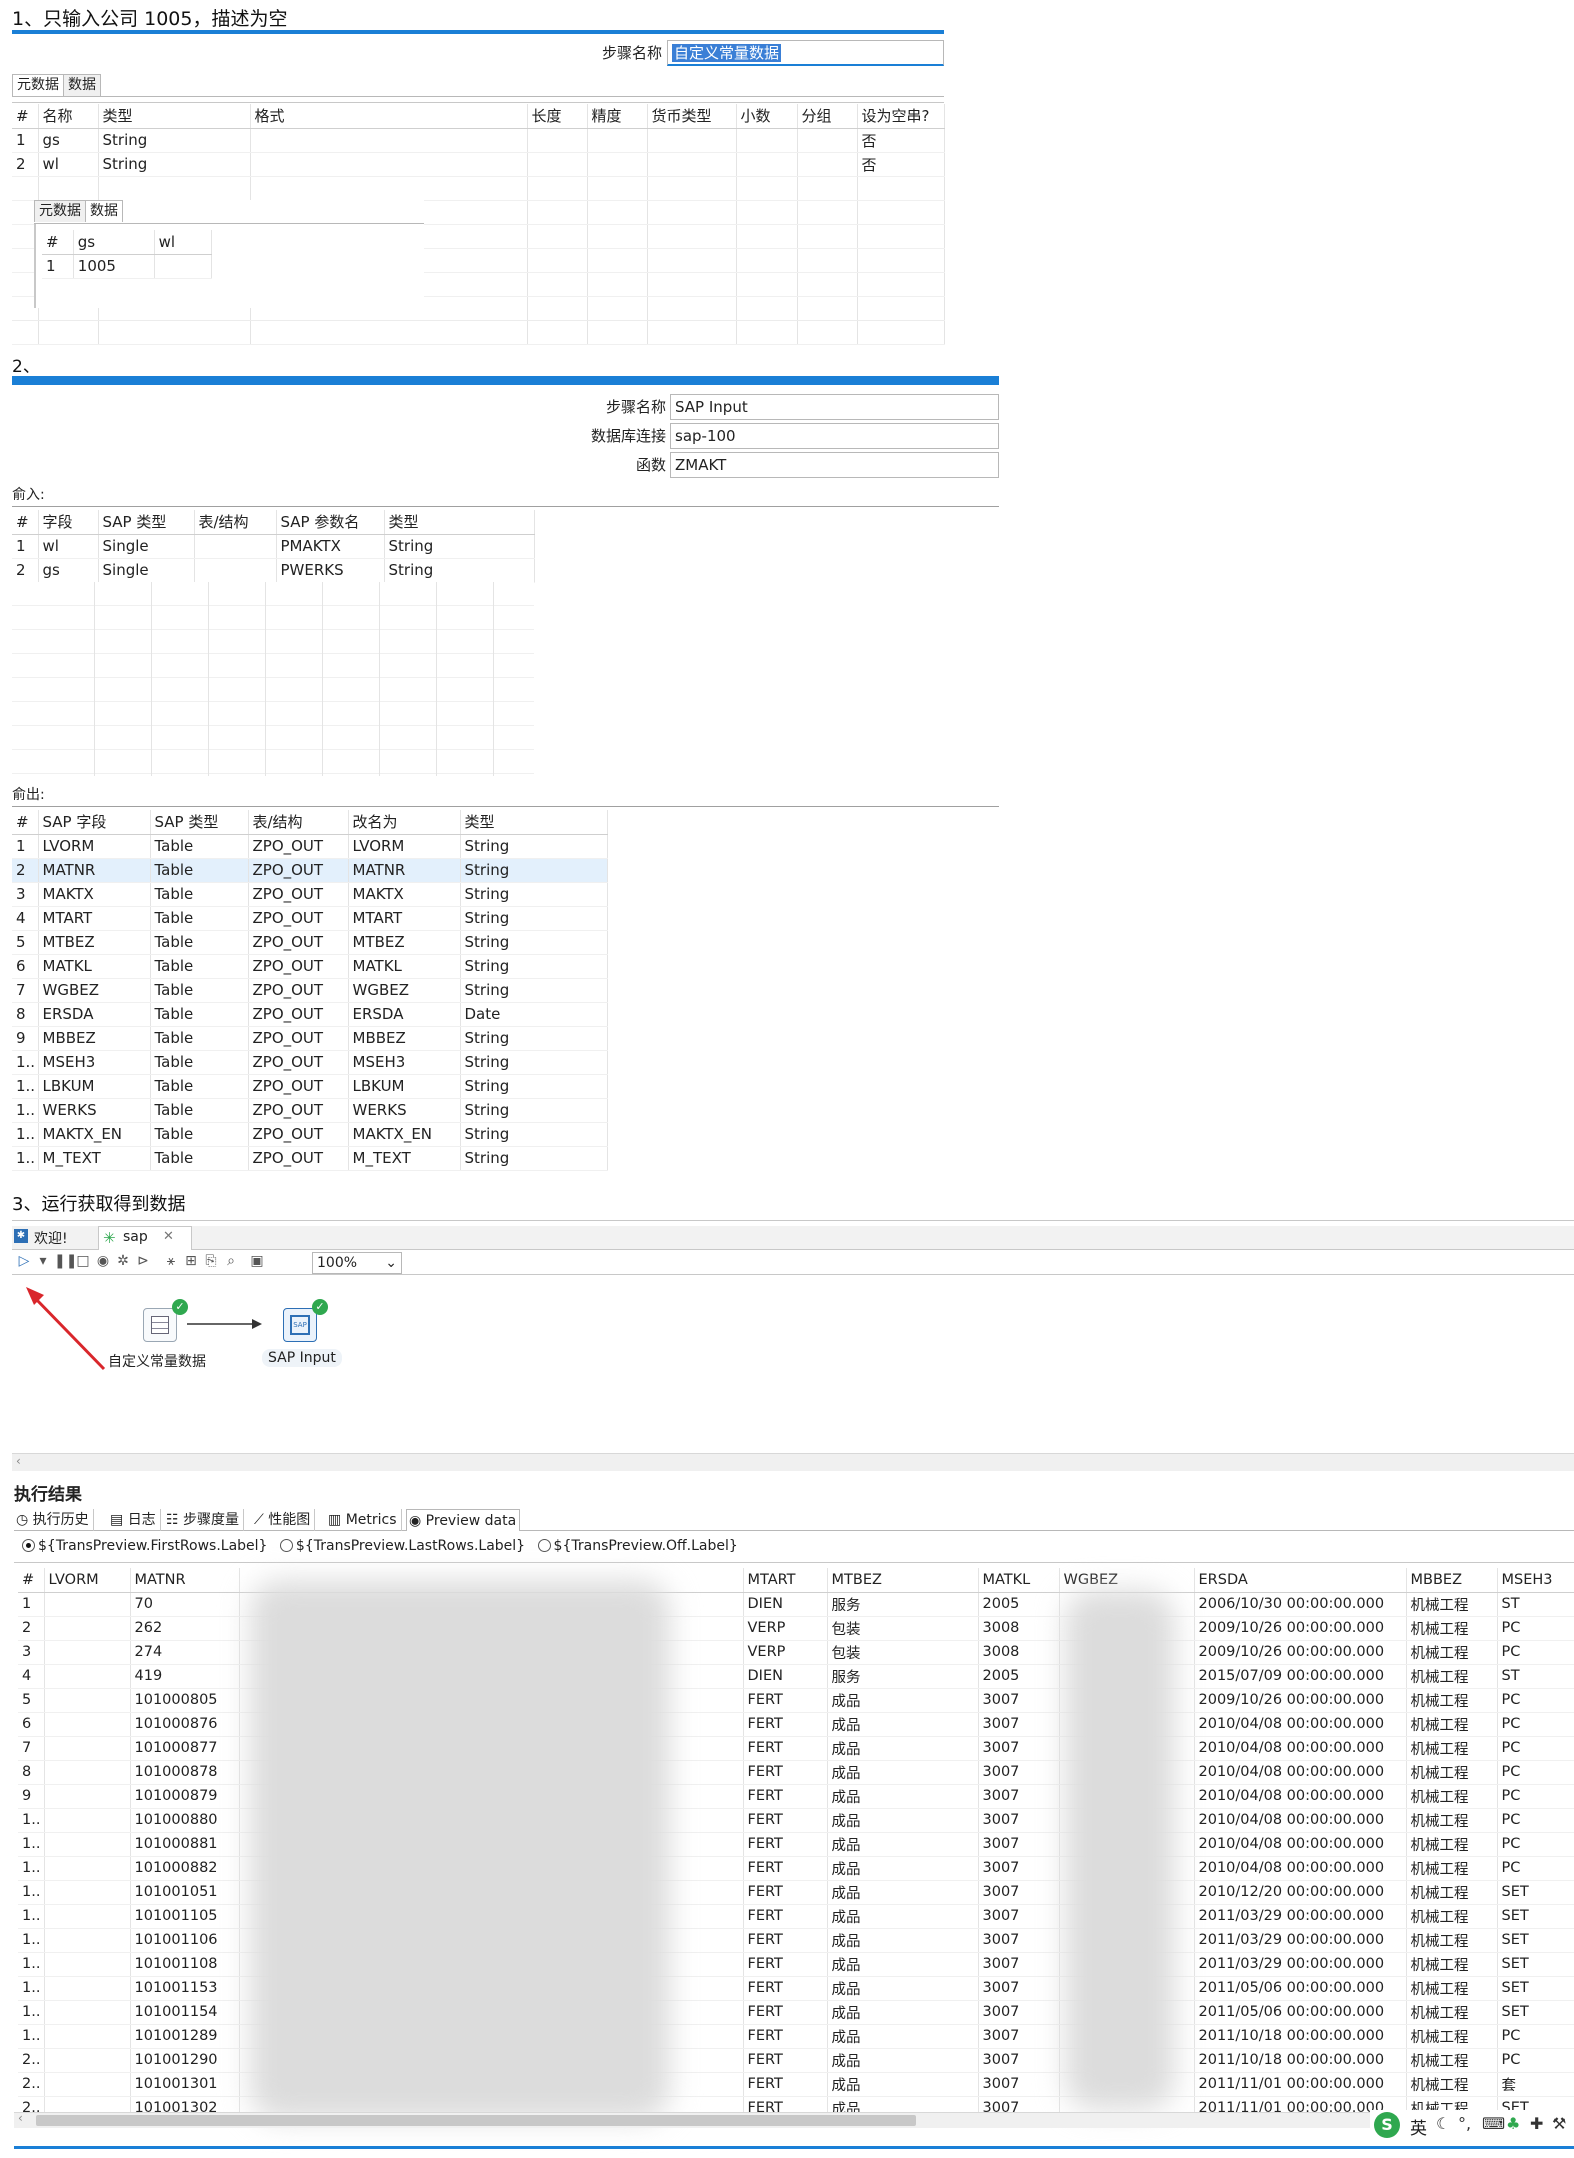 The height and width of the screenshot is (2158, 1574). What do you see at coordinates (463, 1520) in the screenshot?
I see `tab-preview-data: ◉ Preview data` at bounding box center [463, 1520].